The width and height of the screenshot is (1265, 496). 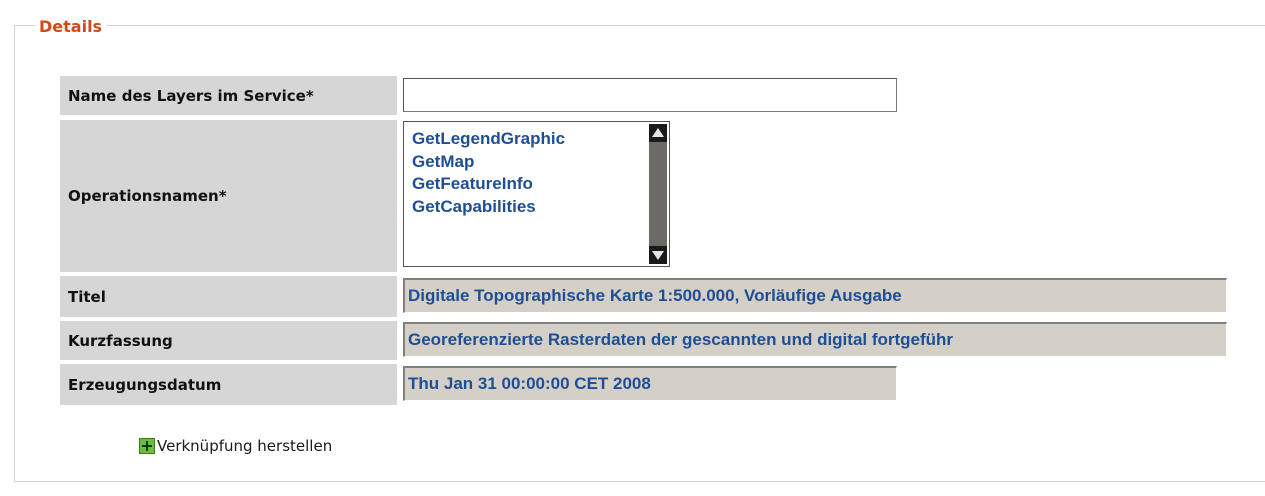 I want to click on title-label-text: Titel, so click(x=87, y=296).